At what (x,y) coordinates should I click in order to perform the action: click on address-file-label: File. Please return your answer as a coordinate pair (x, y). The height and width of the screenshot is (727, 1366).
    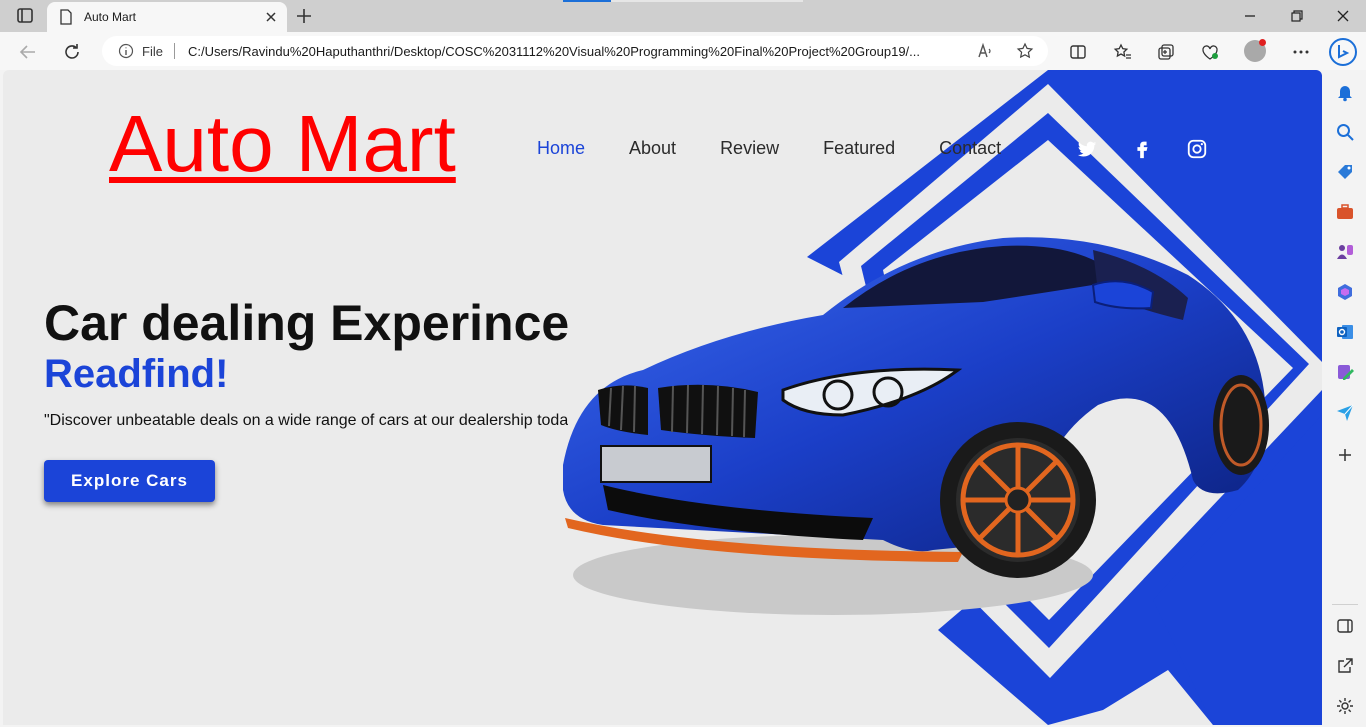
    Looking at the image, I should click on (152, 51).